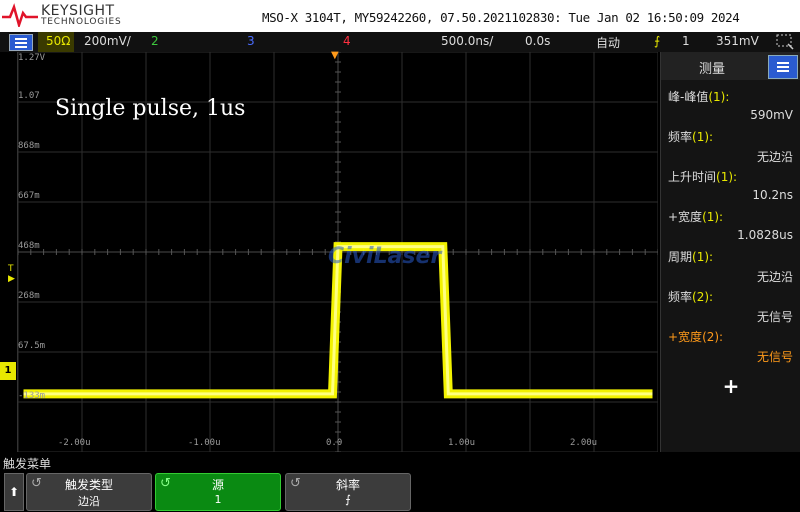  What do you see at coordinates (385, 256) in the screenshot?
I see `watermark: CiviLaser` at bounding box center [385, 256].